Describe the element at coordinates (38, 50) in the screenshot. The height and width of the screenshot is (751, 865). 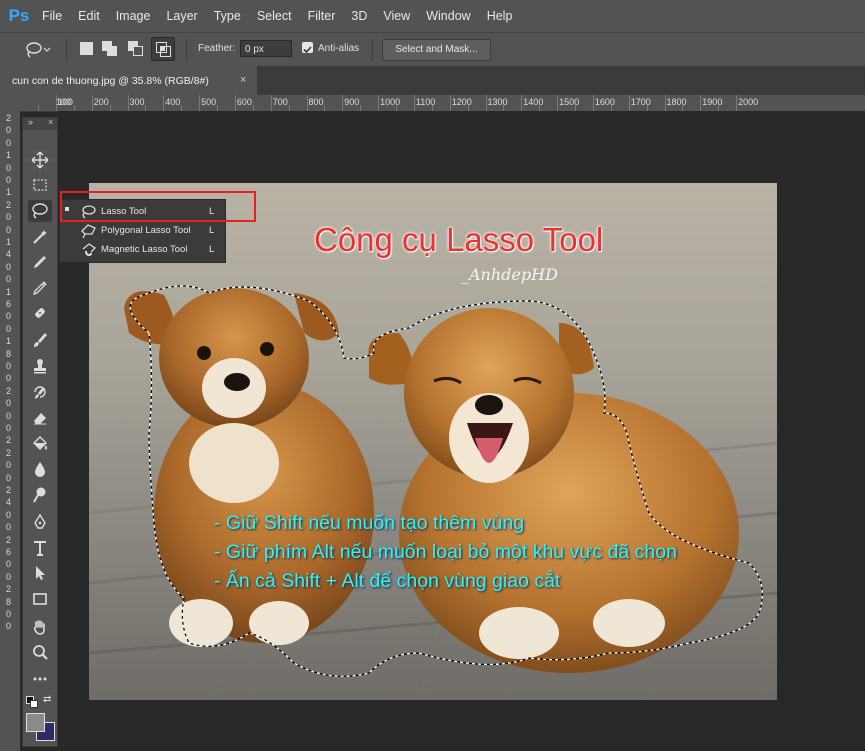
I see `tool-preset-picker` at that location.